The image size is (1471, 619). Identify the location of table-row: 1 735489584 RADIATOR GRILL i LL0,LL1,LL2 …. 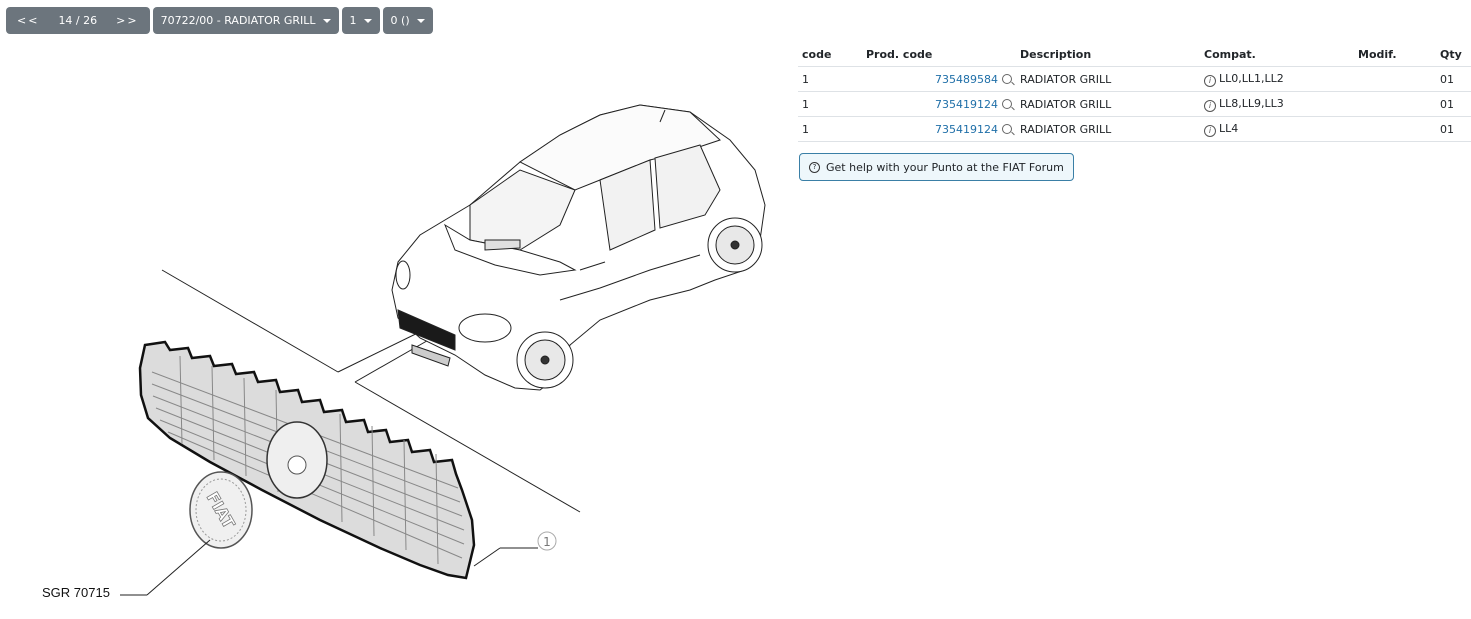
(1134, 79).